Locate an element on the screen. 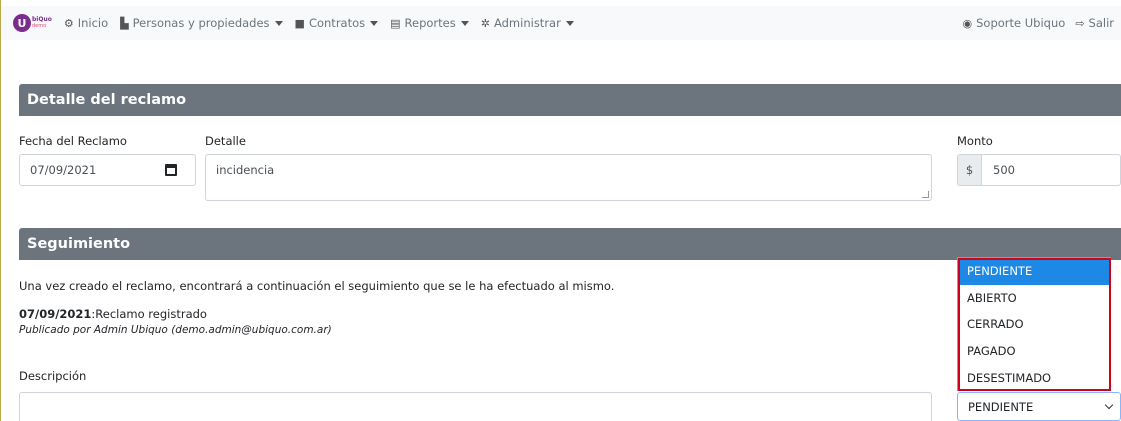 The width and height of the screenshot is (1121, 421). nav-item-label: Soporte Ubiquo is located at coordinates (1021, 23).